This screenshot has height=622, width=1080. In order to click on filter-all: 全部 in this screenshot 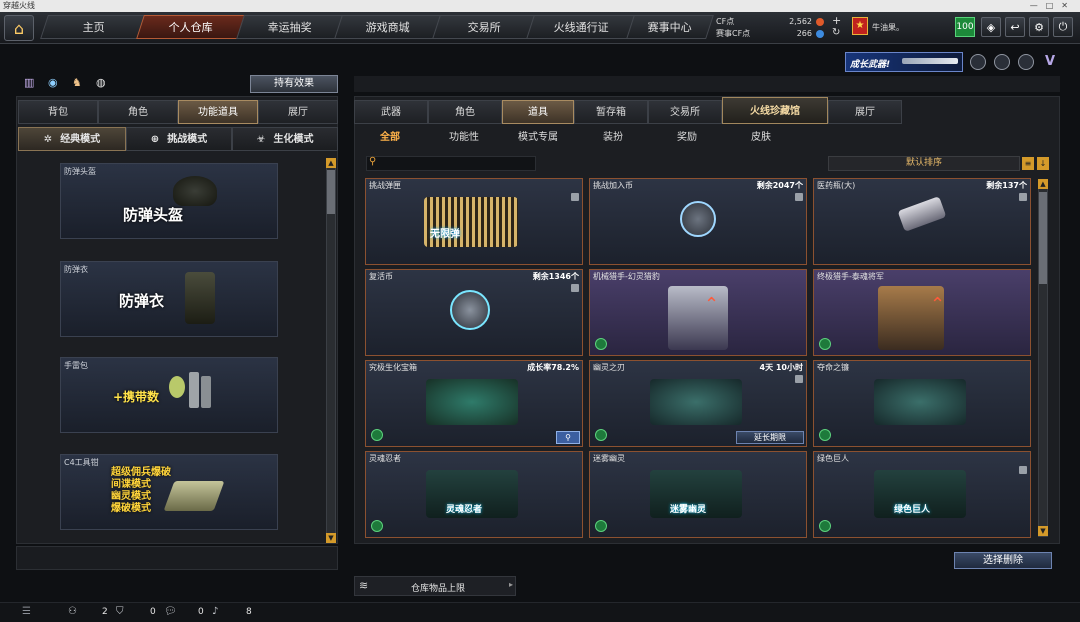, I will do `click(390, 135)`.